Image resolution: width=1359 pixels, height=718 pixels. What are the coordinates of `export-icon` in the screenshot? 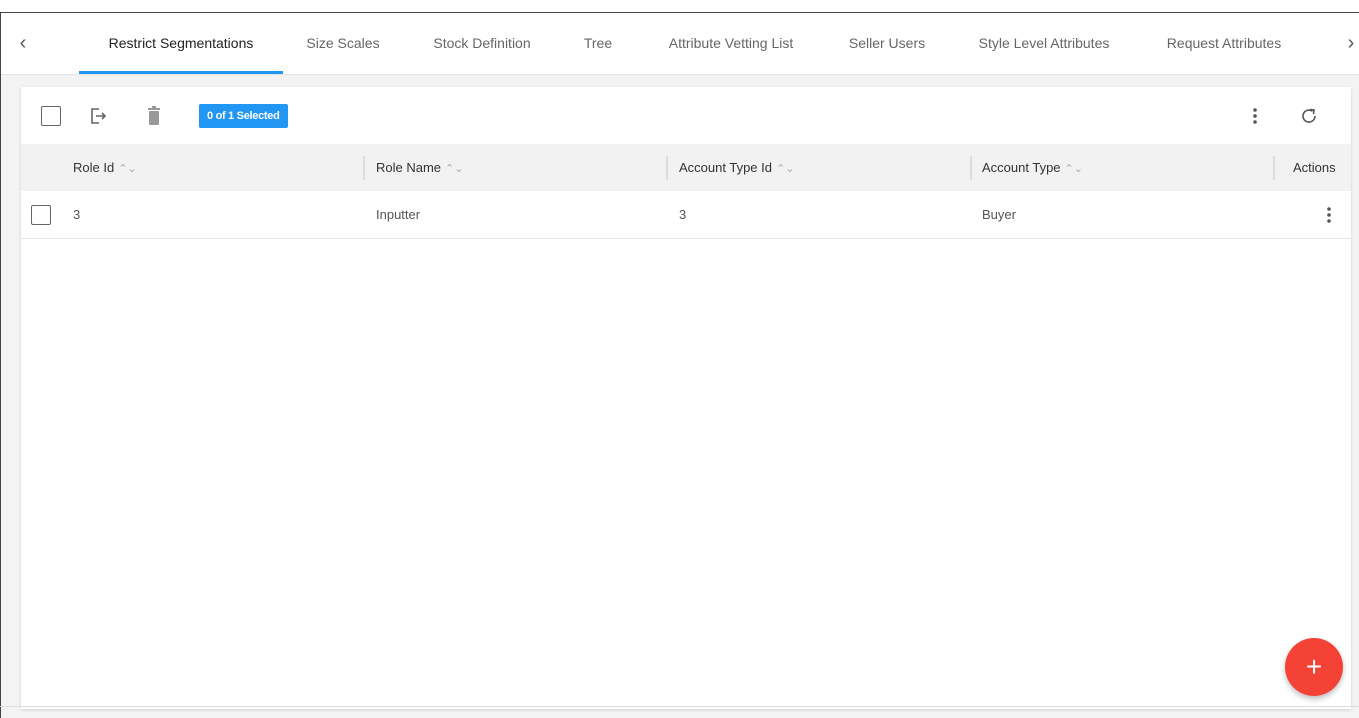 It's located at (98, 116).